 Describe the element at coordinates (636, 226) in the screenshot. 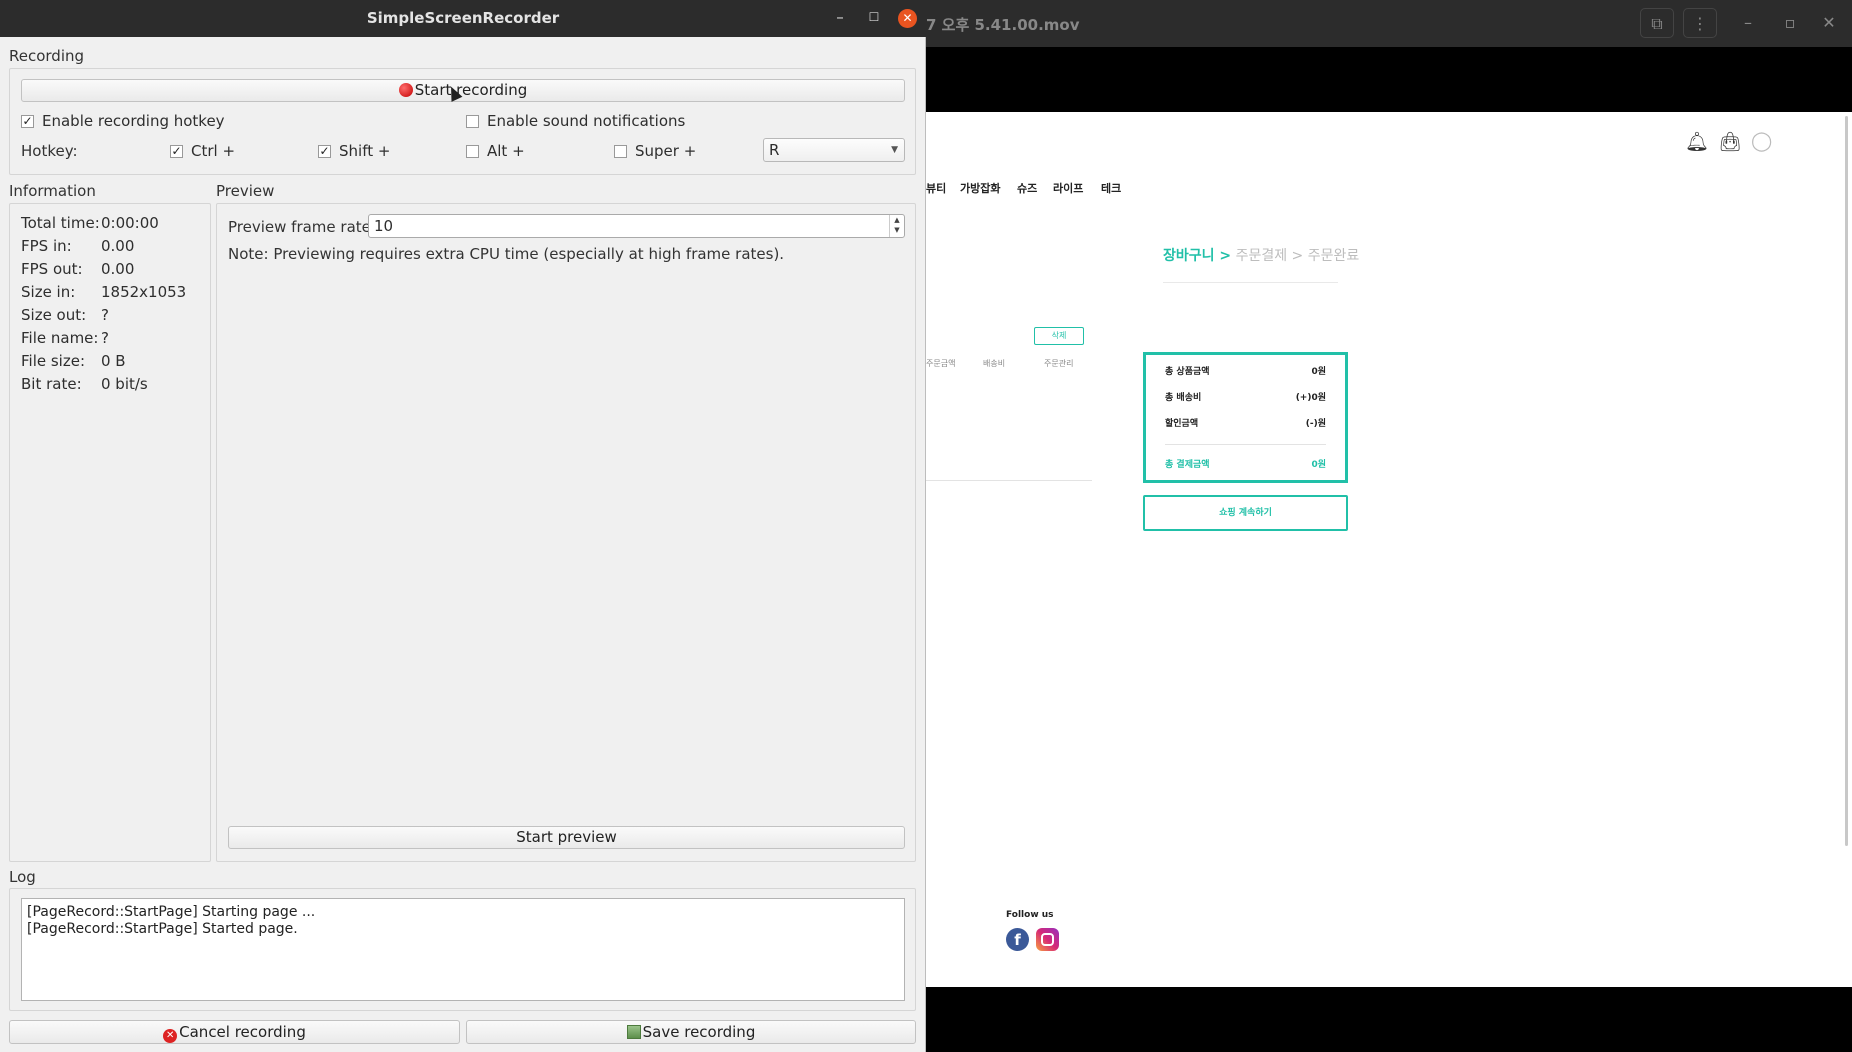

I see `frame-rate-spinbox: 10 ▲ ▼` at that location.